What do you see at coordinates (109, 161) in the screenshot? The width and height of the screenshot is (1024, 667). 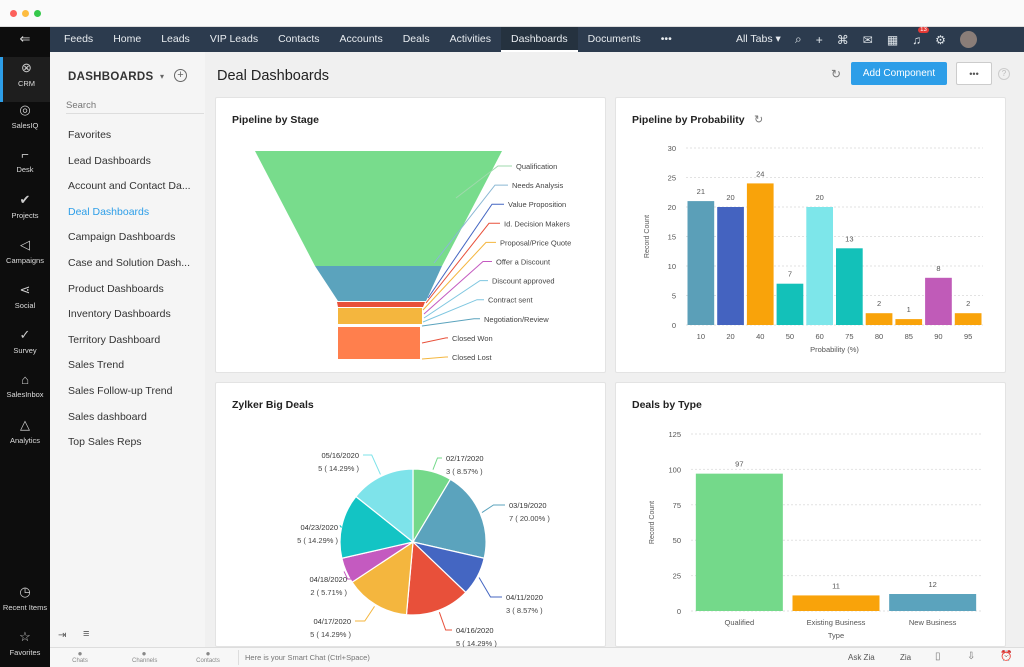 I see `sidebar-item: Lead Dashboards` at bounding box center [109, 161].